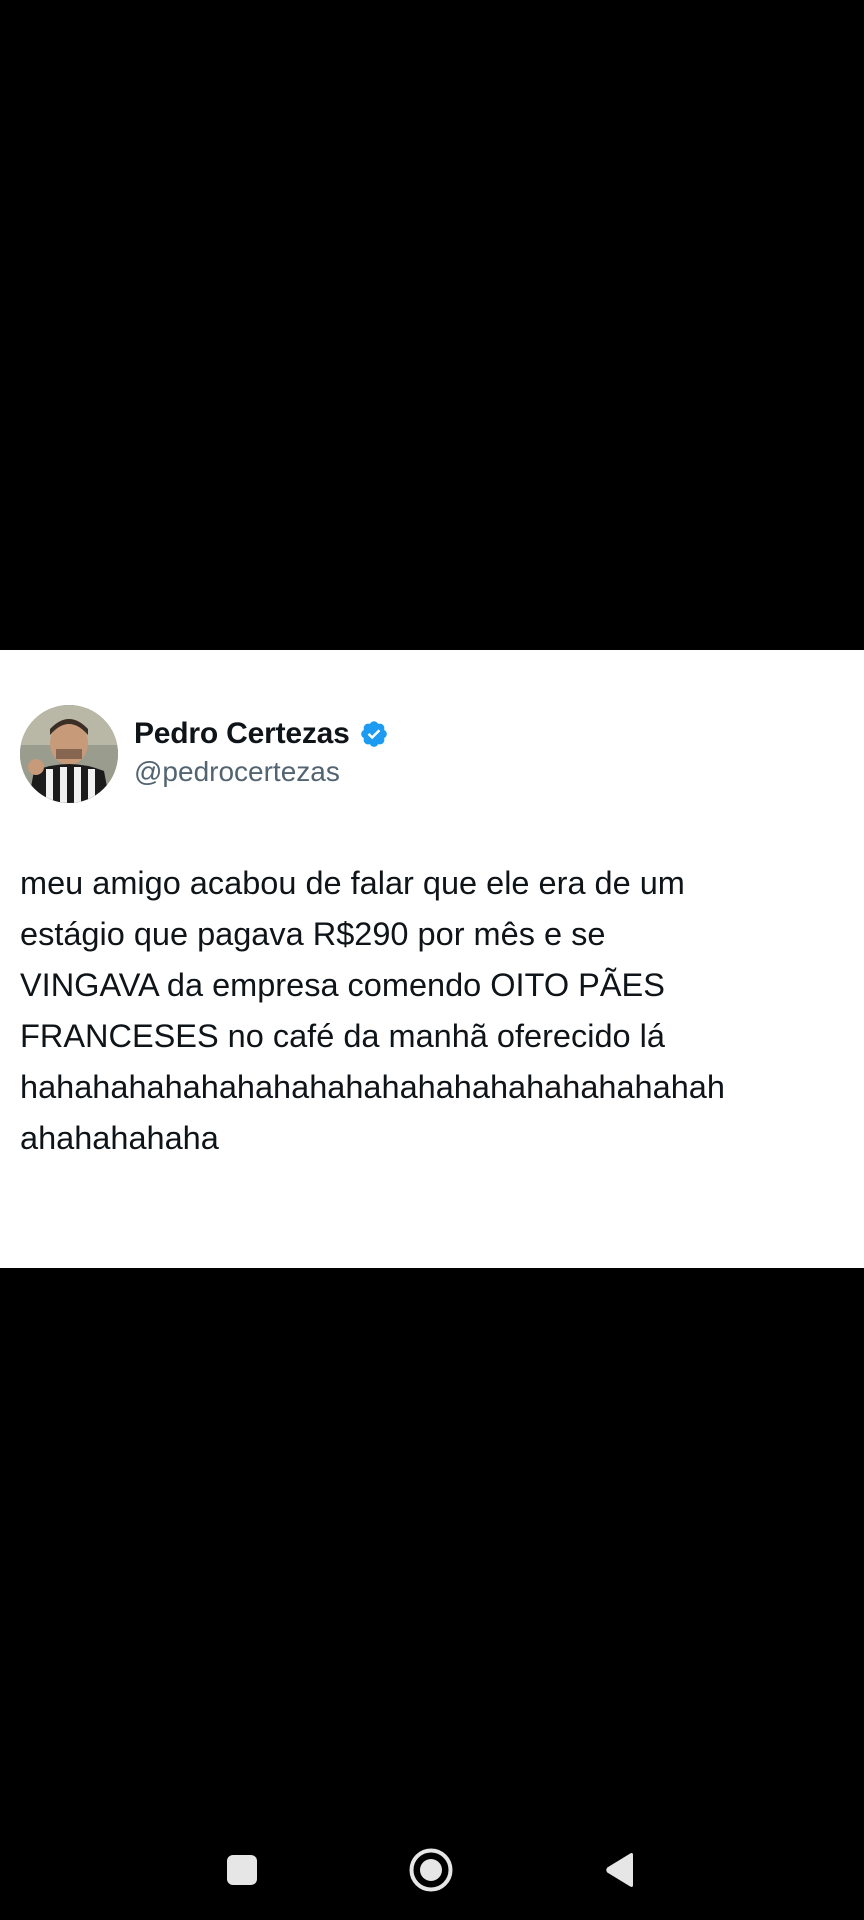 The width and height of the screenshot is (864, 1920). I want to click on verified-badge-icon, so click(374, 734).